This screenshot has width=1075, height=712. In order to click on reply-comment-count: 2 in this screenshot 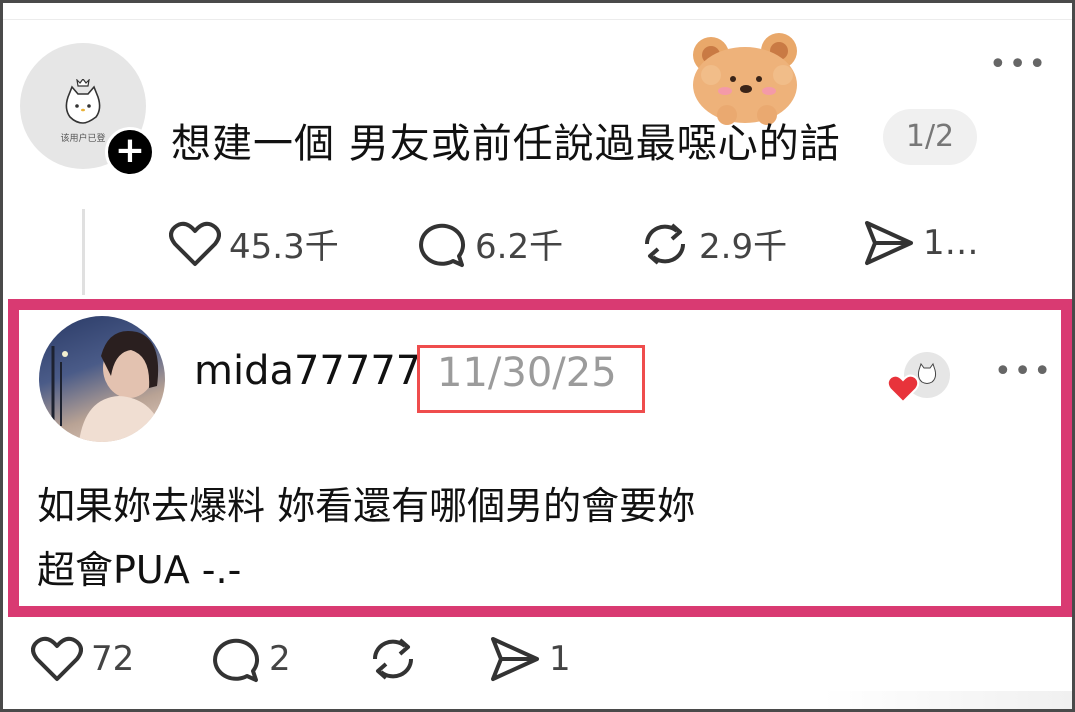, I will do `click(280, 659)`.